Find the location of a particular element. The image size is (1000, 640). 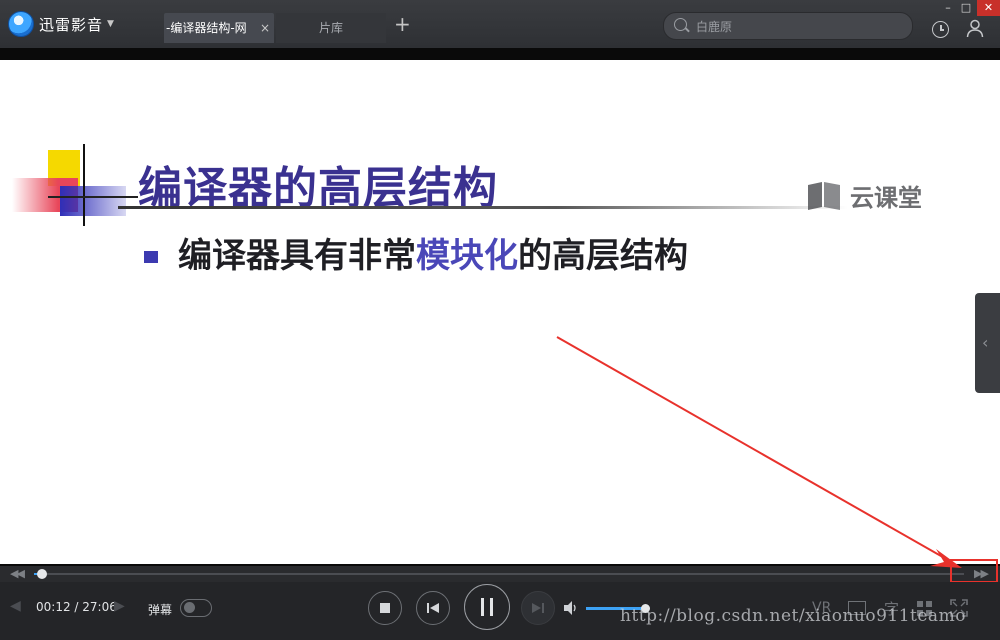

pause-button is located at coordinates (487, 607).